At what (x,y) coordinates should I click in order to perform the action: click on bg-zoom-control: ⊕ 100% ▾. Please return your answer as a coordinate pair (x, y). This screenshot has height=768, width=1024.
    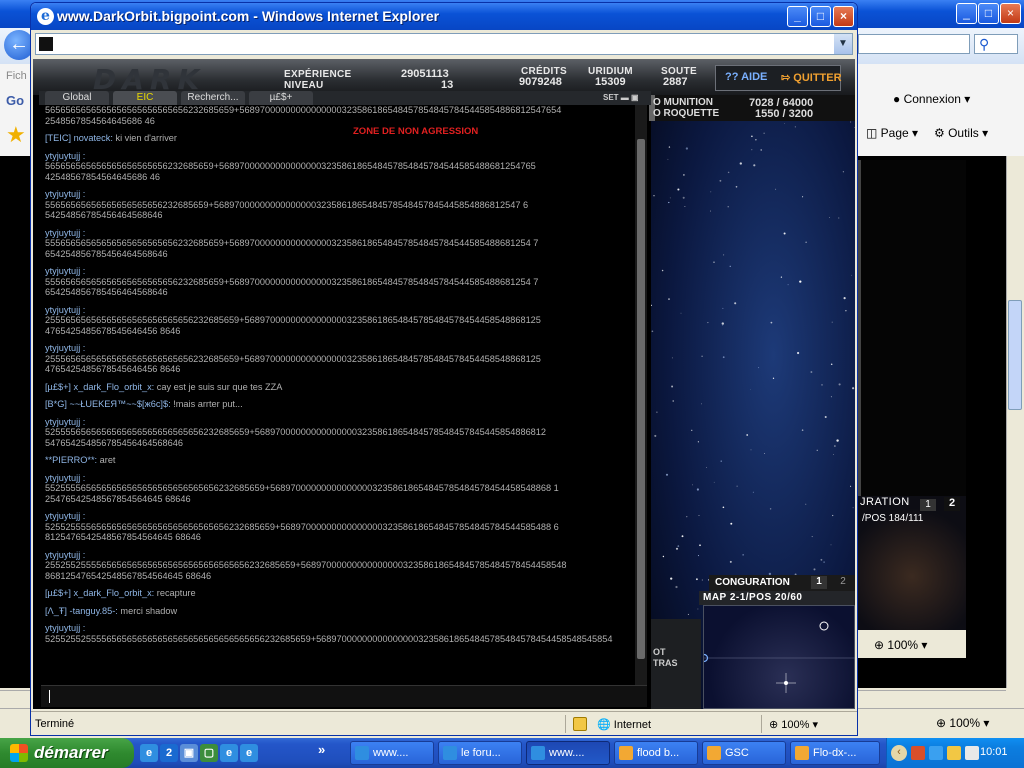
    Looking at the image, I should click on (962, 723).